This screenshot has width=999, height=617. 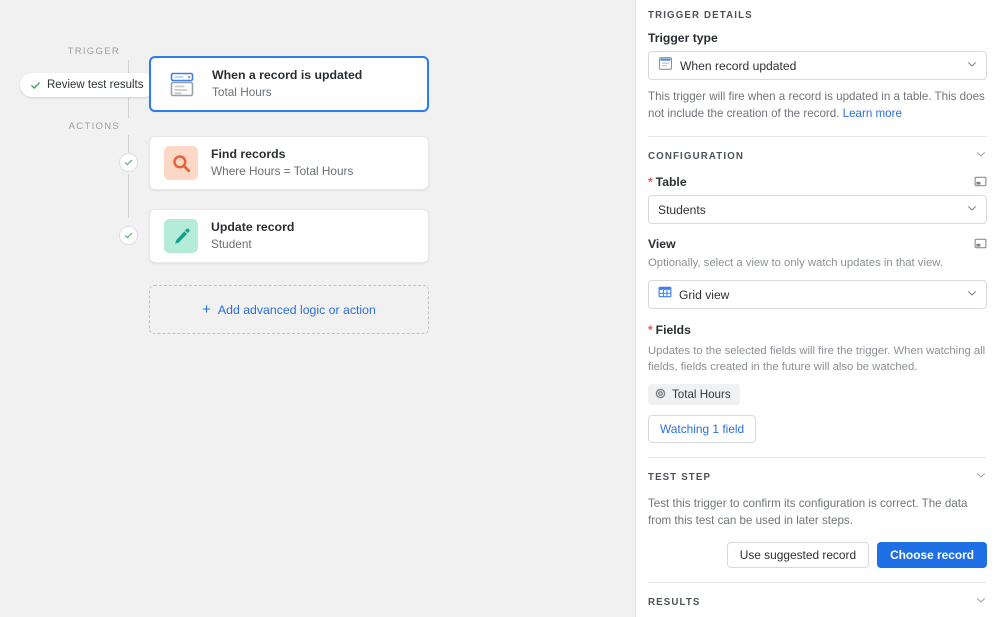 I want to click on use-suggested-record-button: Use suggested record, so click(x=798, y=555).